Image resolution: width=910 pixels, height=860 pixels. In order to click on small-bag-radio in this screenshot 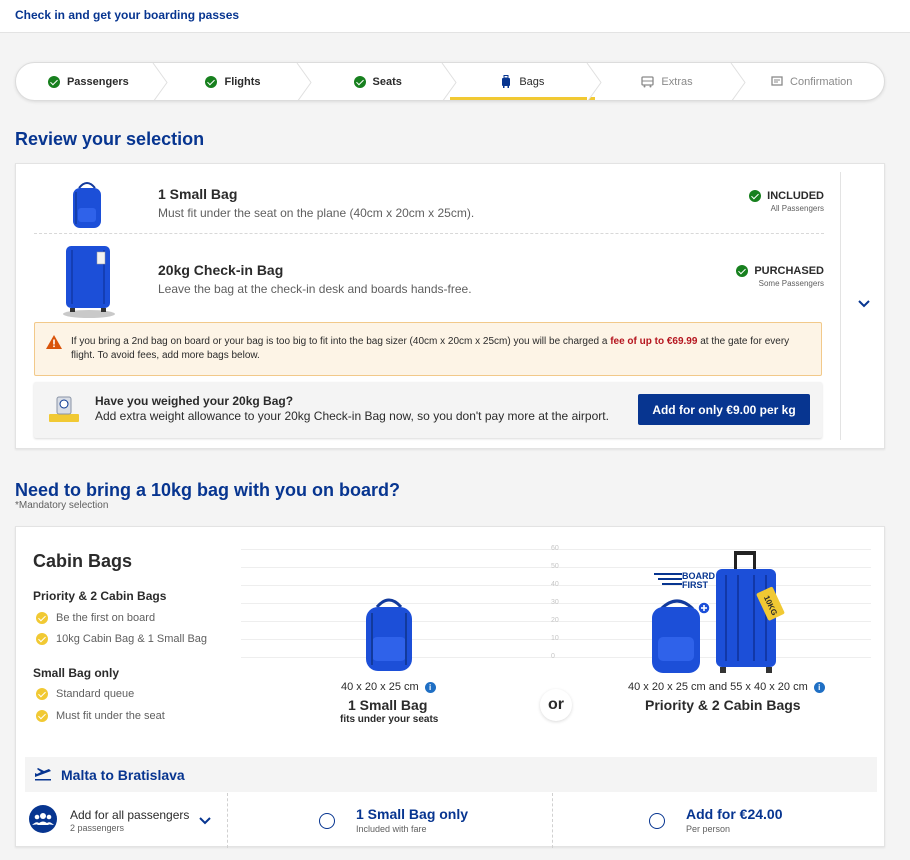, I will do `click(327, 821)`.